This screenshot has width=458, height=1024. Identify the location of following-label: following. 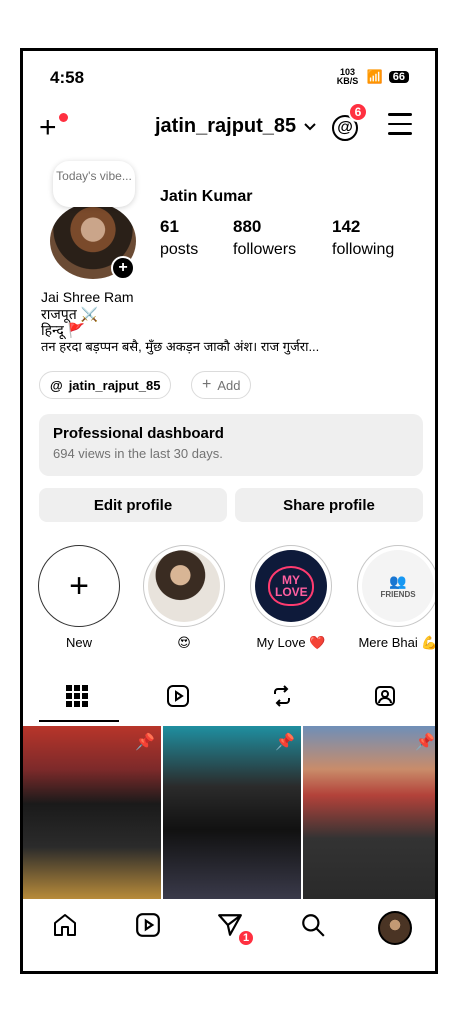
(363, 249).